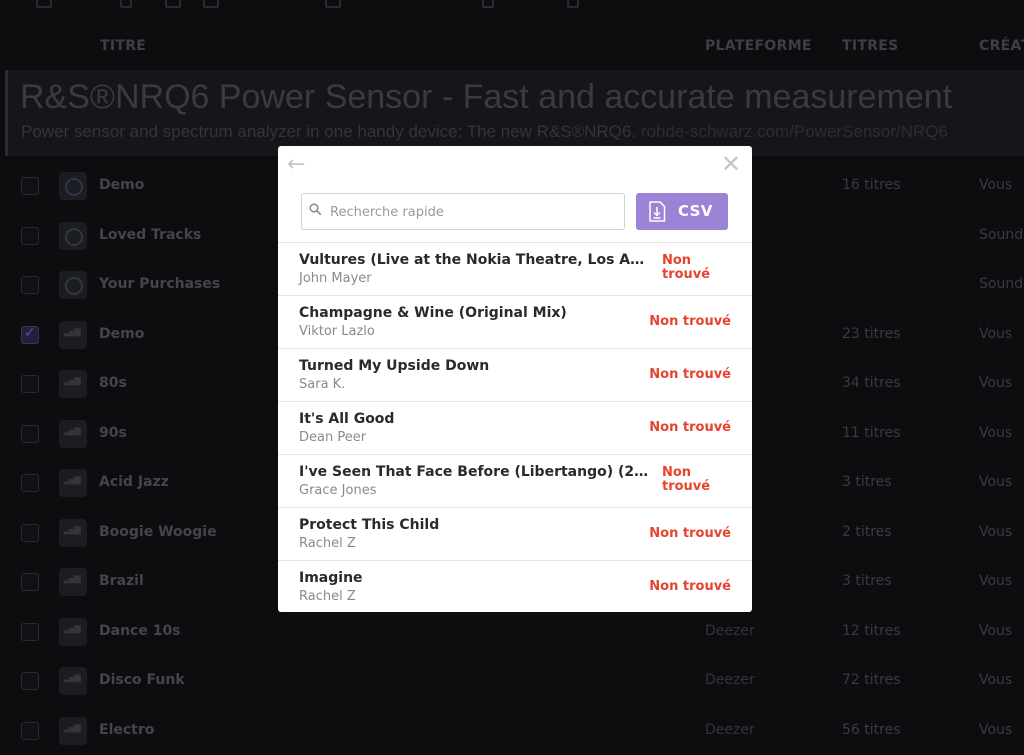  Describe the element at coordinates (867, 532) in the screenshot. I see `row-count: 2 titres` at that location.